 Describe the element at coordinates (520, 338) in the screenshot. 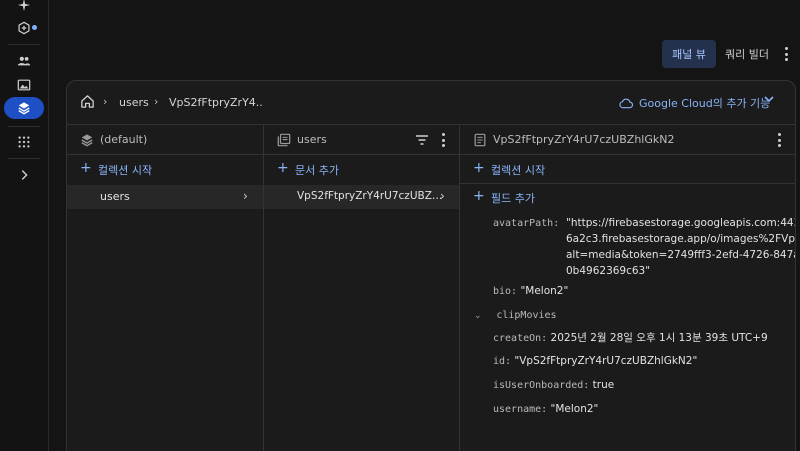

I see `field-key: createOn:` at that location.